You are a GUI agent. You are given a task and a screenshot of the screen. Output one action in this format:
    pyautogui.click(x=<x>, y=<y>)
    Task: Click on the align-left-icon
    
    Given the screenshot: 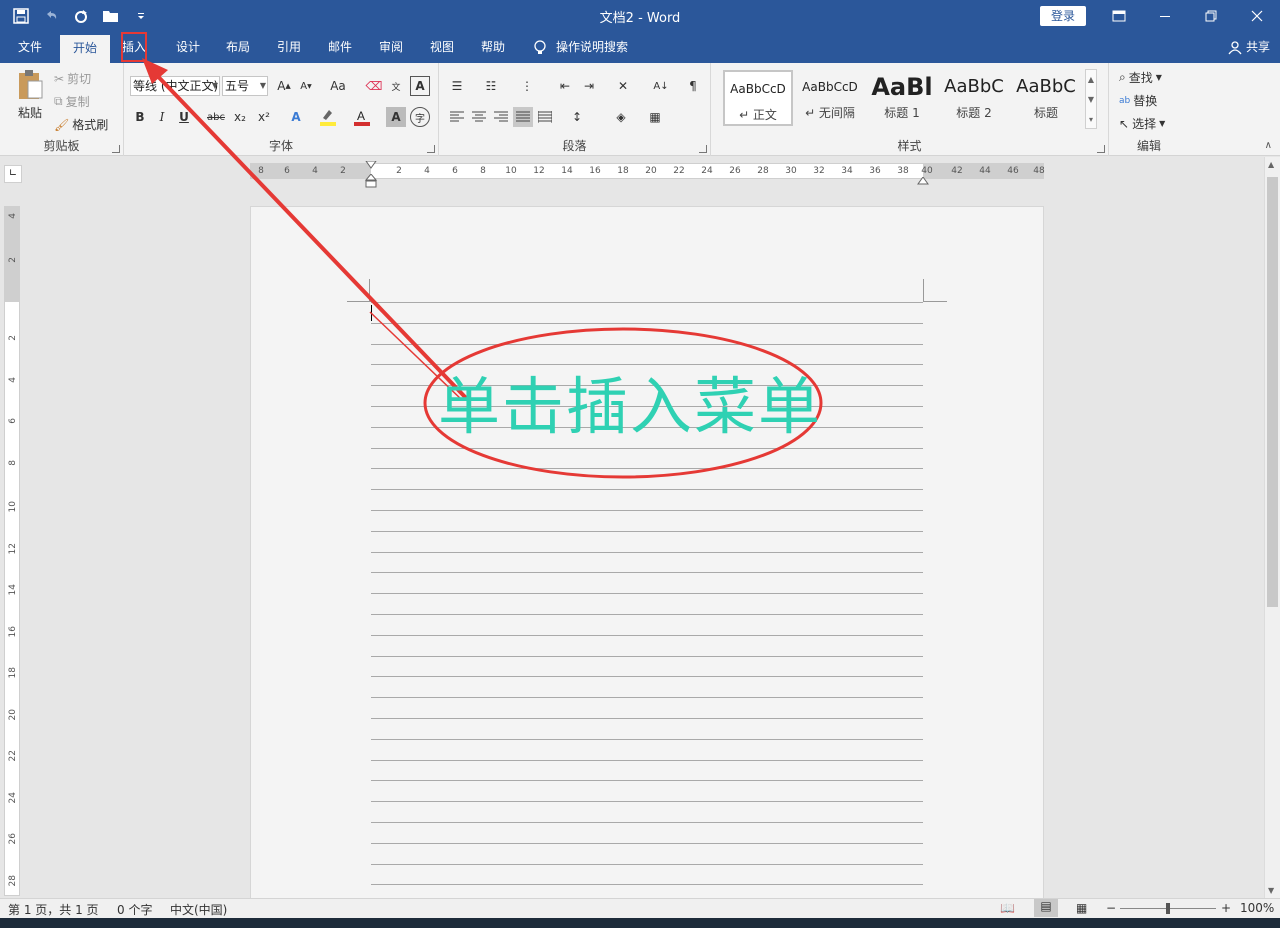 What is the action you would take?
    pyautogui.click(x=457, y=117)
    